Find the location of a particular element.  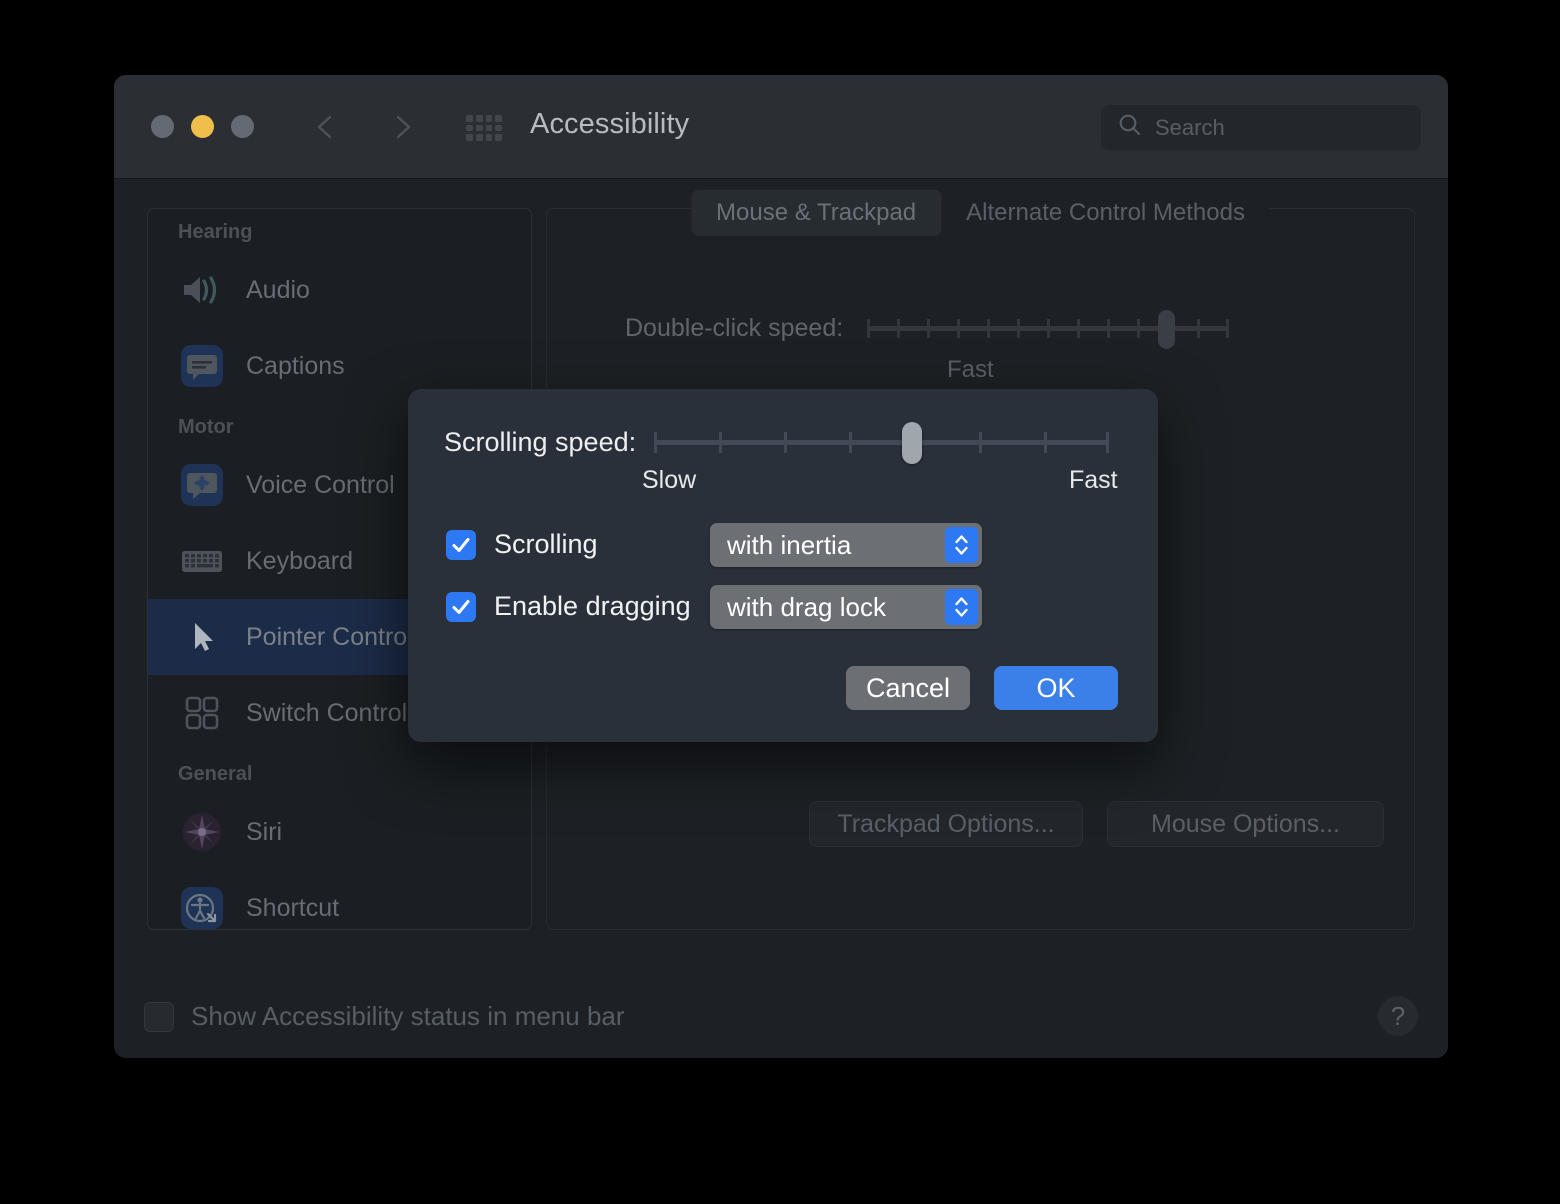

pointer-icon is located at coordinates (202, 637).